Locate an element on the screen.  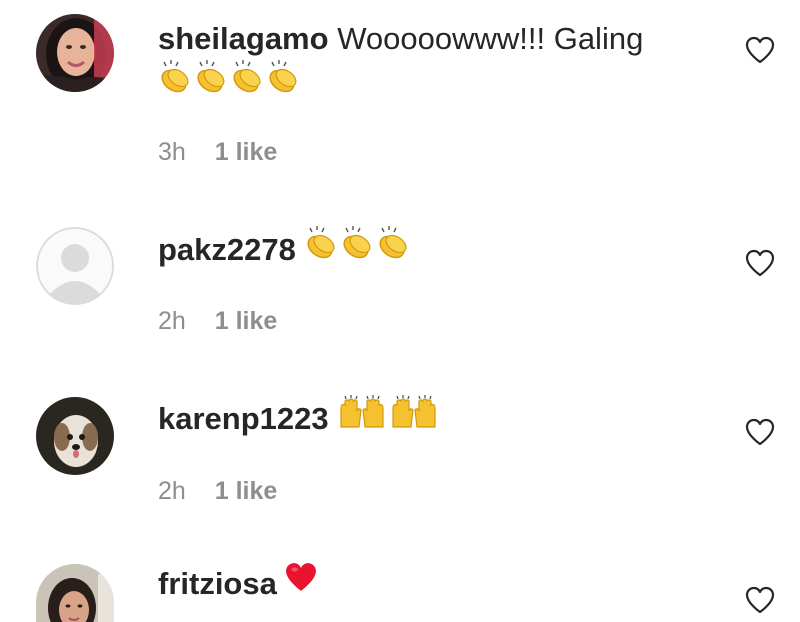
comment-text-line: karenp1223 is located at coordinates (298, 419).